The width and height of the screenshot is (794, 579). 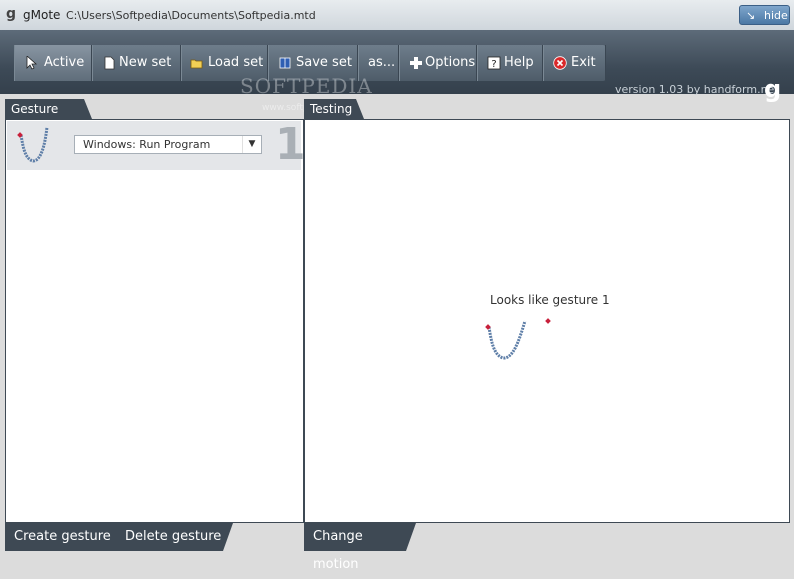 I want to click on create-gesture-button: Create gesture, so click(x=62, y=537).